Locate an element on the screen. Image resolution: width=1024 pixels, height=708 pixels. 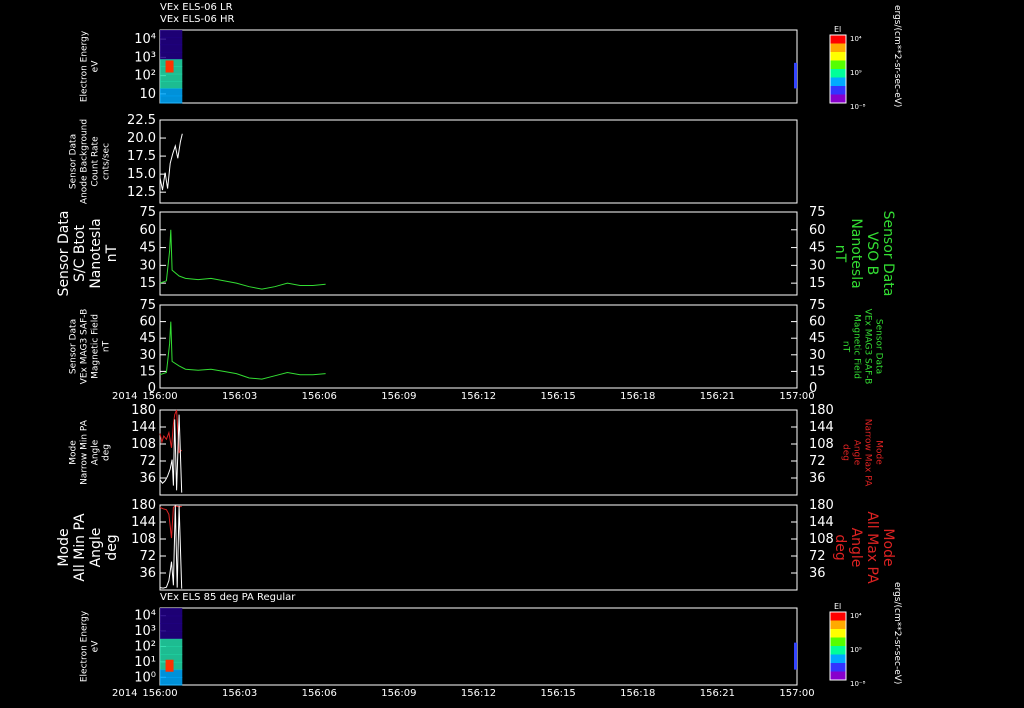
ylabel-left-2-0: Sensor Data is located at coordinates (64, 254).